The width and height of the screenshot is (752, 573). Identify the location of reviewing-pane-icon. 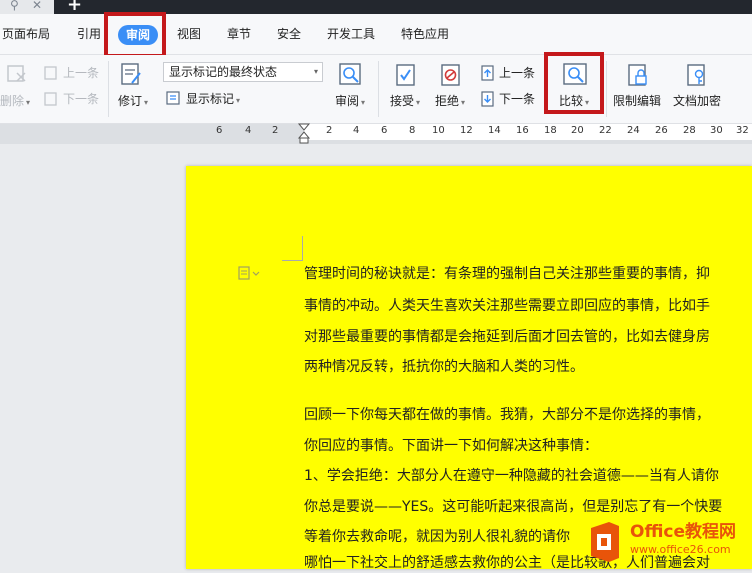
(350, 74).